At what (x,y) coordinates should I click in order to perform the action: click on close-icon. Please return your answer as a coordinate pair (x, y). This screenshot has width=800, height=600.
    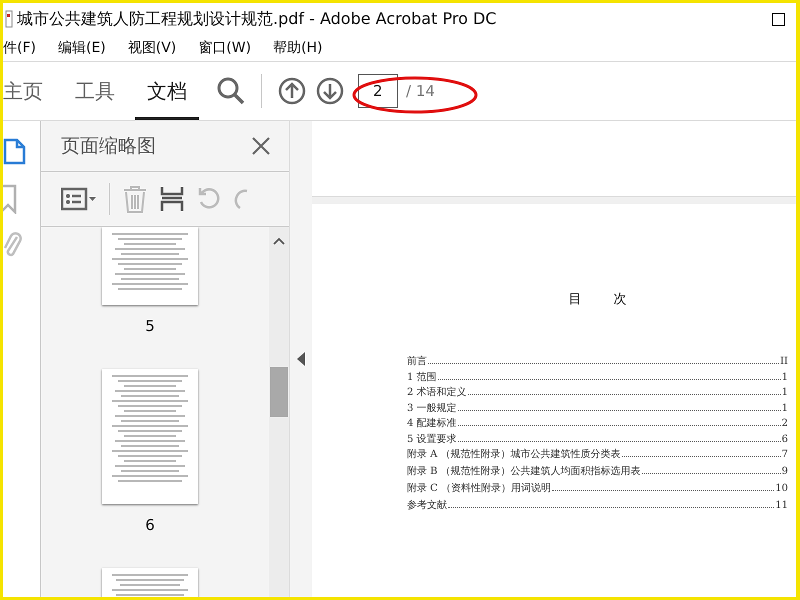
    Looking at the image, I should click on (261, 146).